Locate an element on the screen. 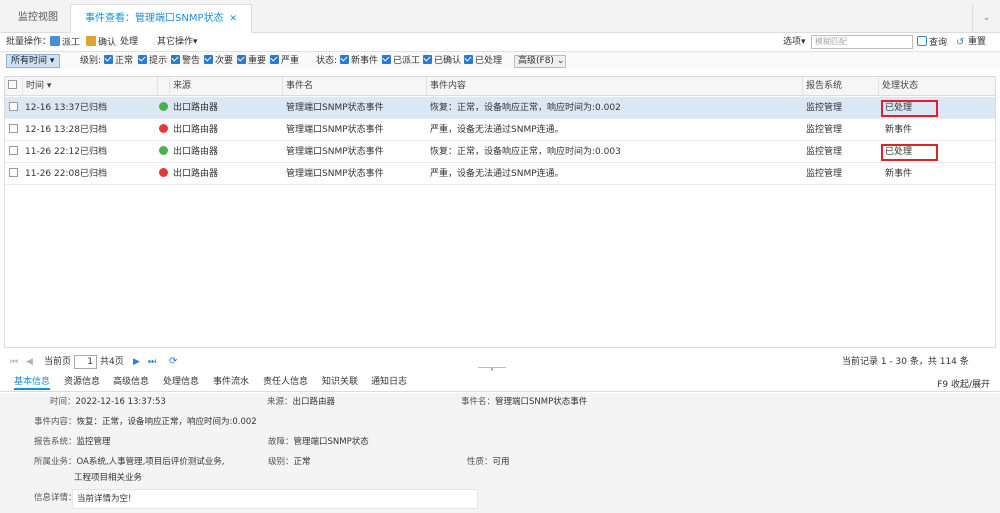 This screenshot has height=513, width=1000. confirm-button: 确认 is located at coordinates (101, 42).